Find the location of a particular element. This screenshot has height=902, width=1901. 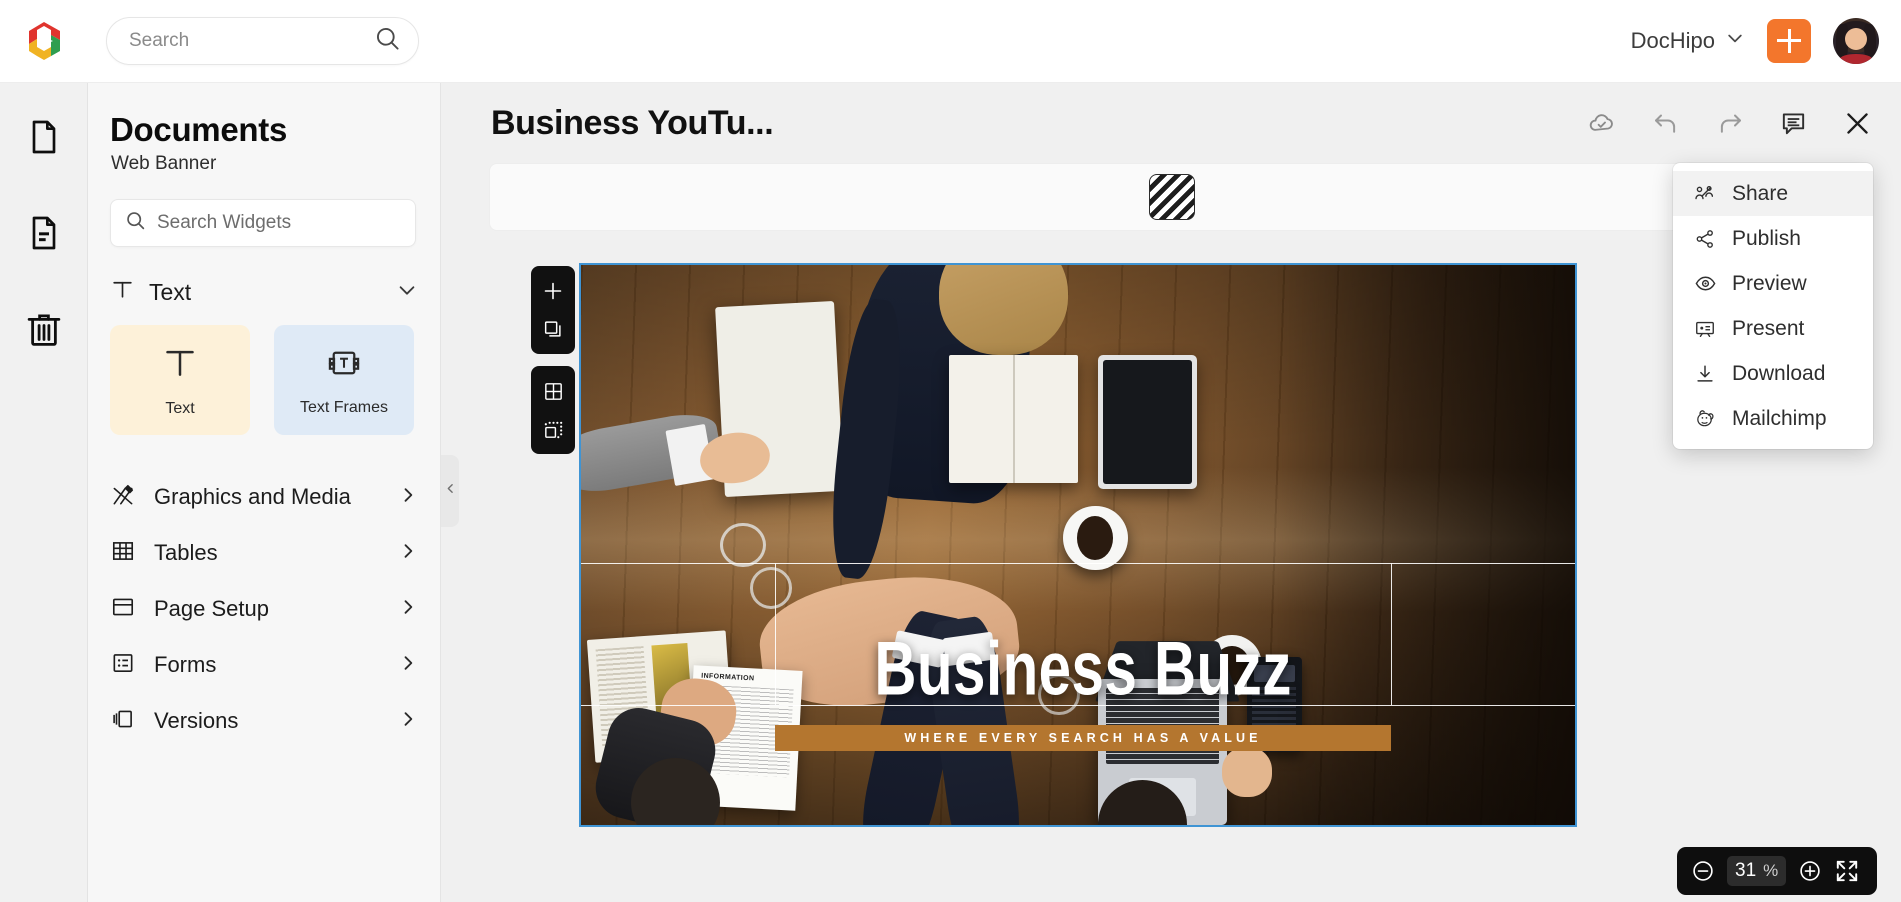

canvas-toolbar is located at coordinates (1172, 197).